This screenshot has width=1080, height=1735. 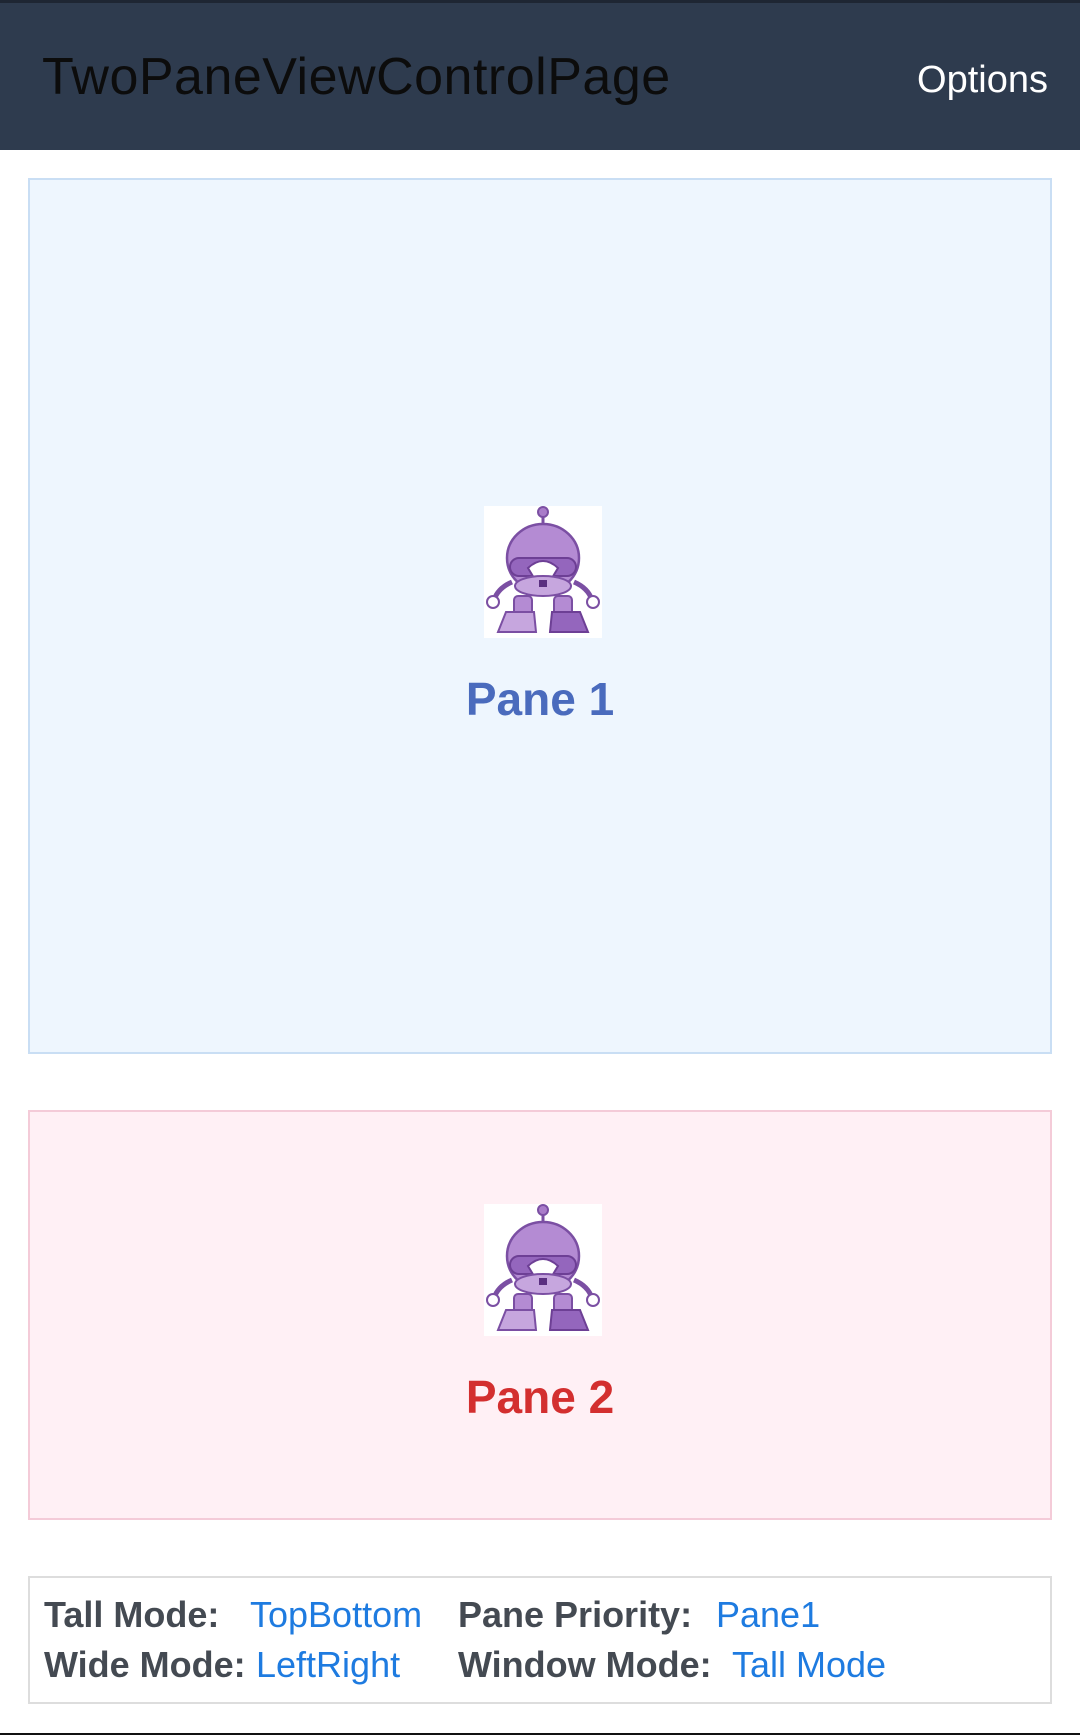 What do you see at coordinates (809, 1664) in the screenshot?
I see `window-mode-value: Tall Mode` at bounding box center [809, 1664].